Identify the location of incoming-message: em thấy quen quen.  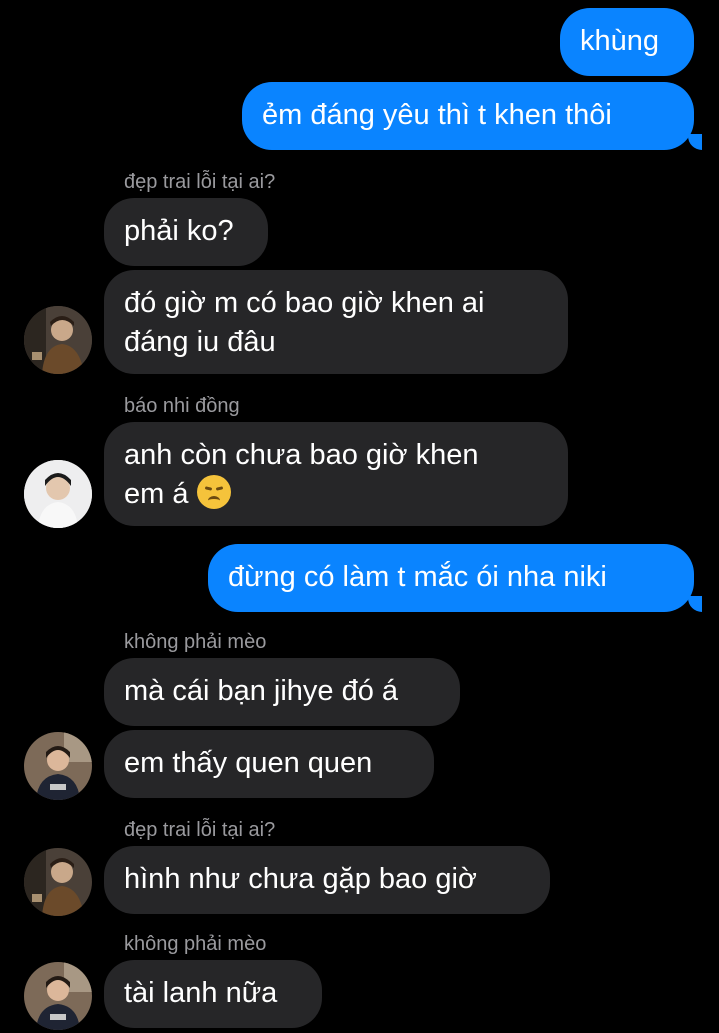
(269, 764).